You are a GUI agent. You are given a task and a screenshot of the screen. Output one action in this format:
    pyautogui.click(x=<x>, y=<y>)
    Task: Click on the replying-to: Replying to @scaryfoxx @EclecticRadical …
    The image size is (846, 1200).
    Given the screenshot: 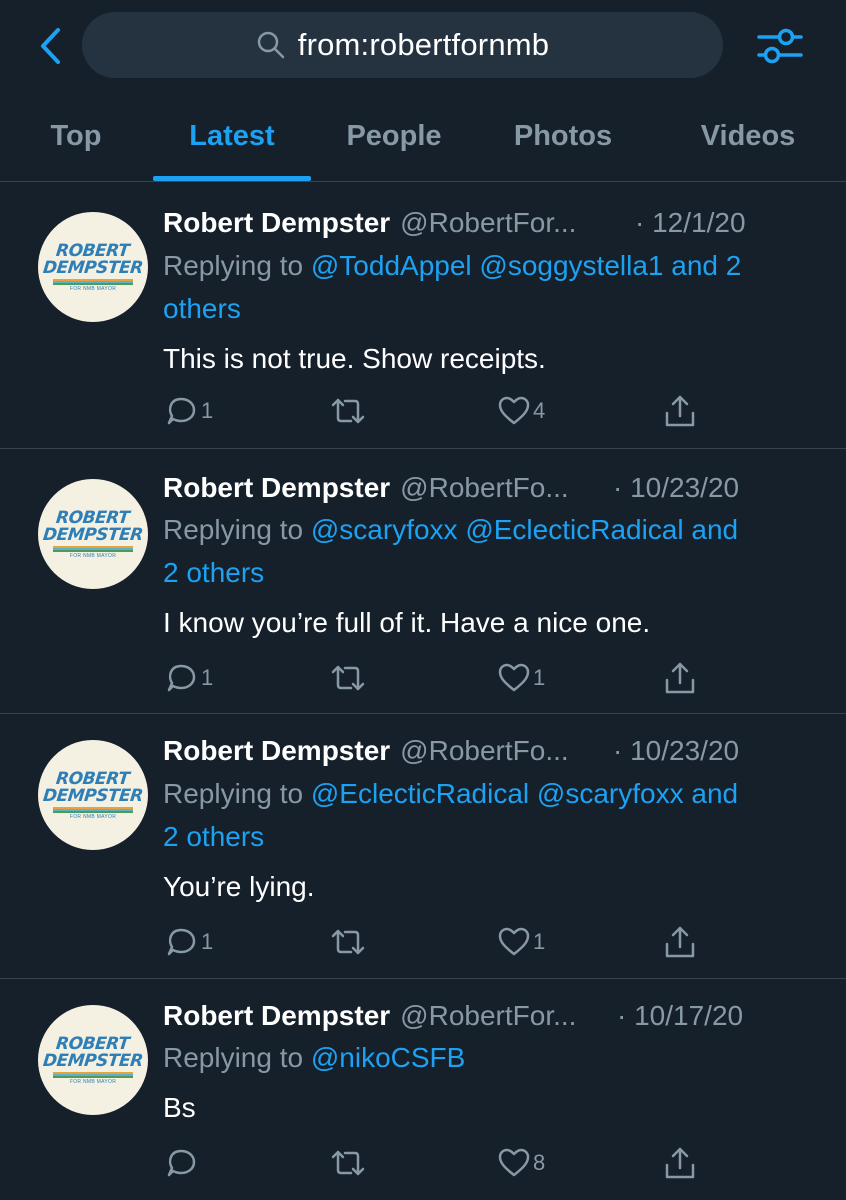 What is the action you would take?
    pyautogui.click(x=488, y=551)
    